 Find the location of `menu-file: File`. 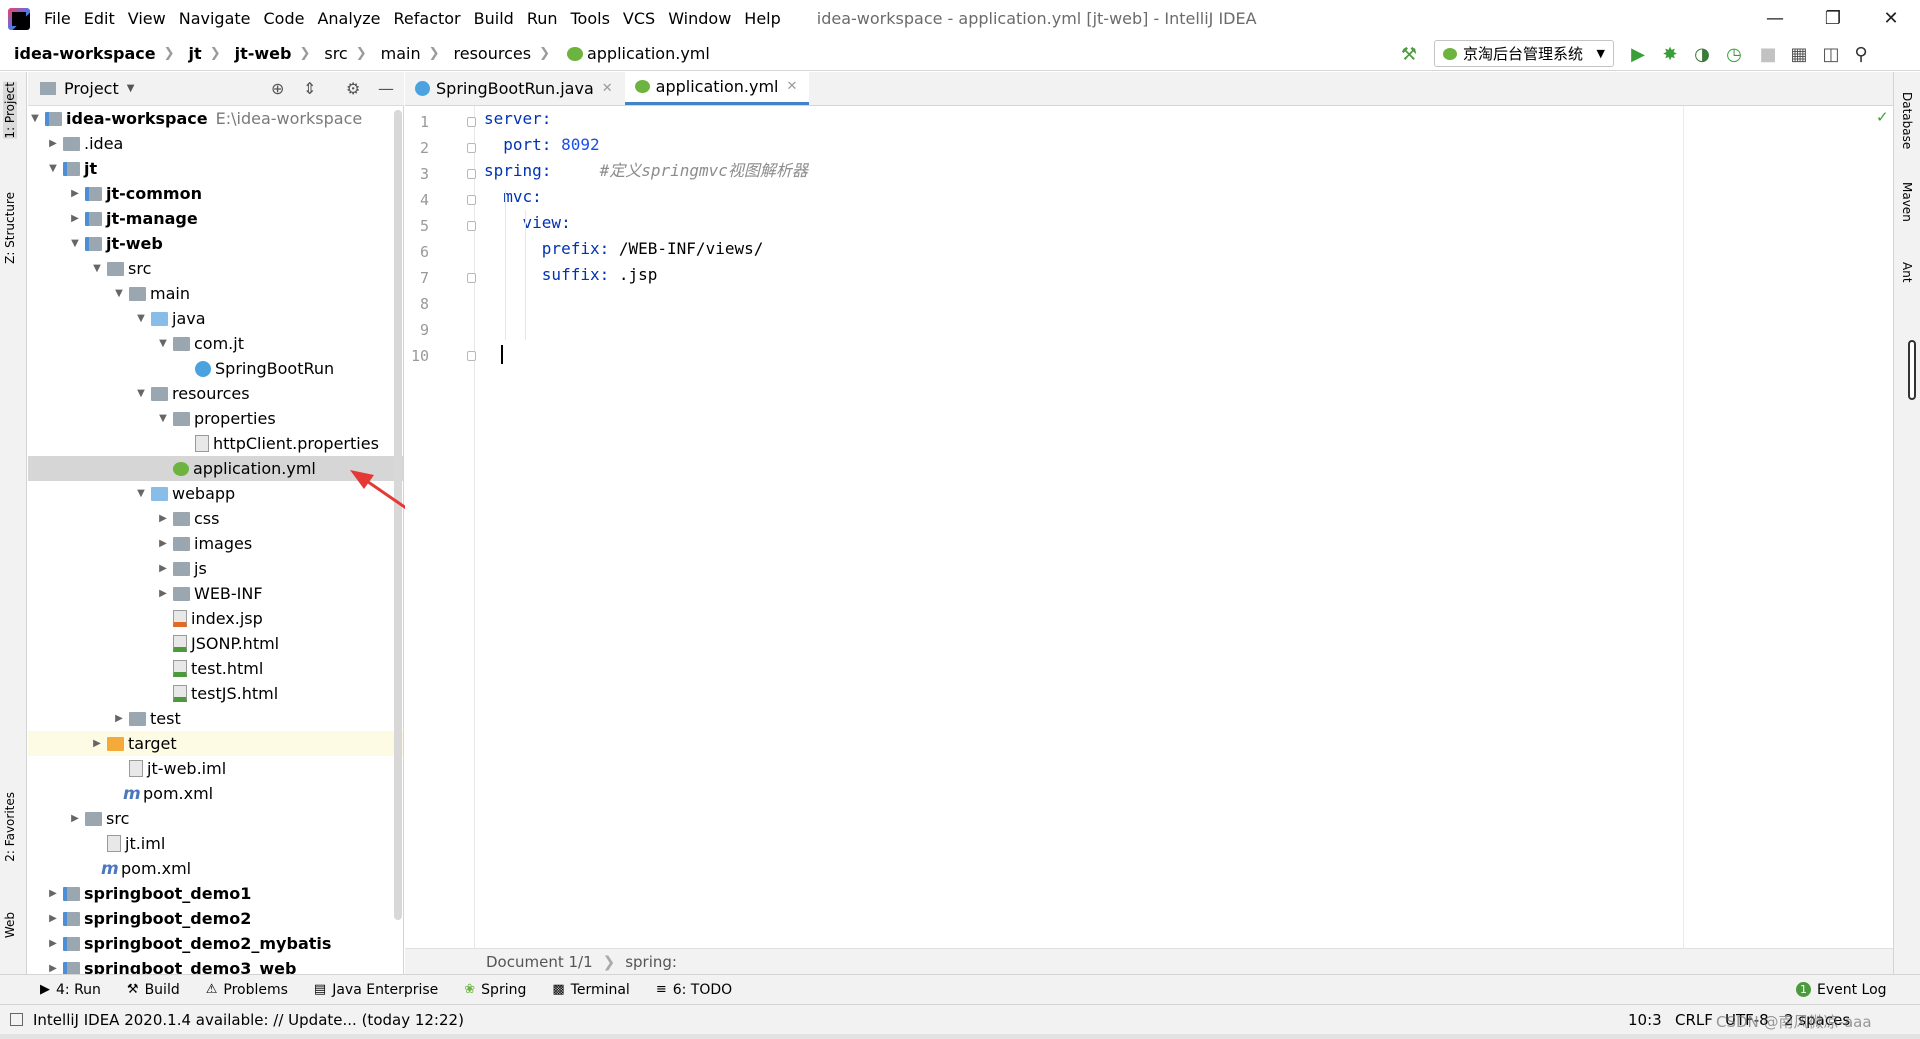

menu-file: File is located at coordinates (57, 18).